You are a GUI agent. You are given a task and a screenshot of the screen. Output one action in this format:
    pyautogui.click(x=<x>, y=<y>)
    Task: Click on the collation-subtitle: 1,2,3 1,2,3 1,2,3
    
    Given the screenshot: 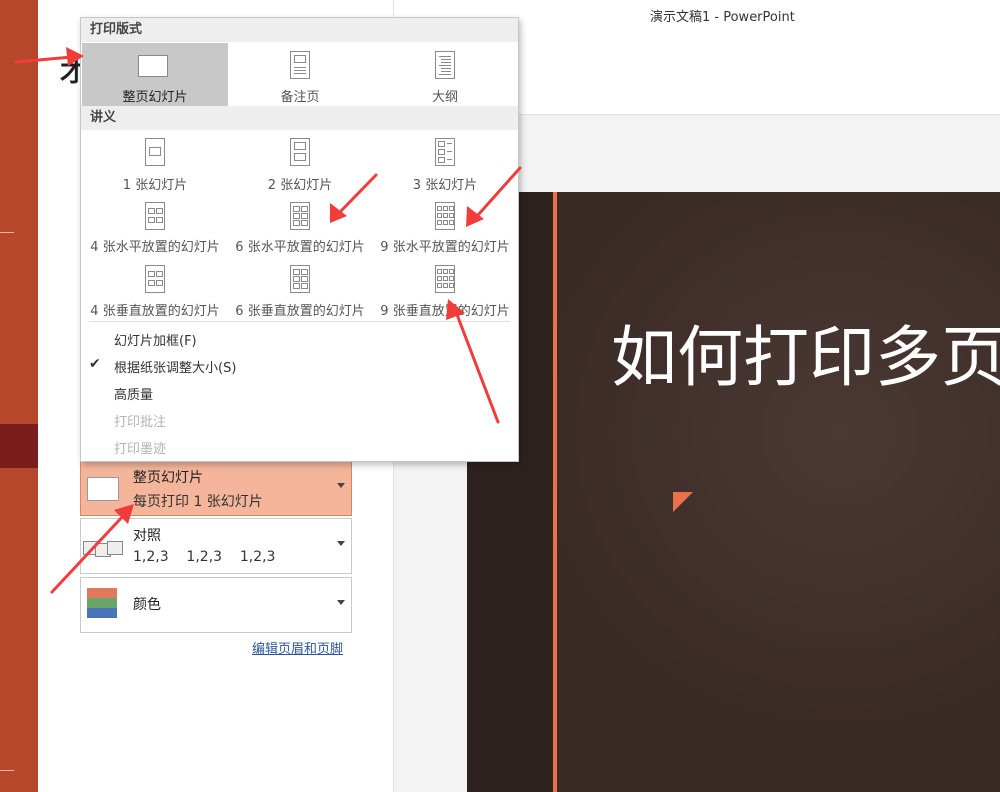 What is the action you would take?
    pyautogui.click(x=204, y=557)
    